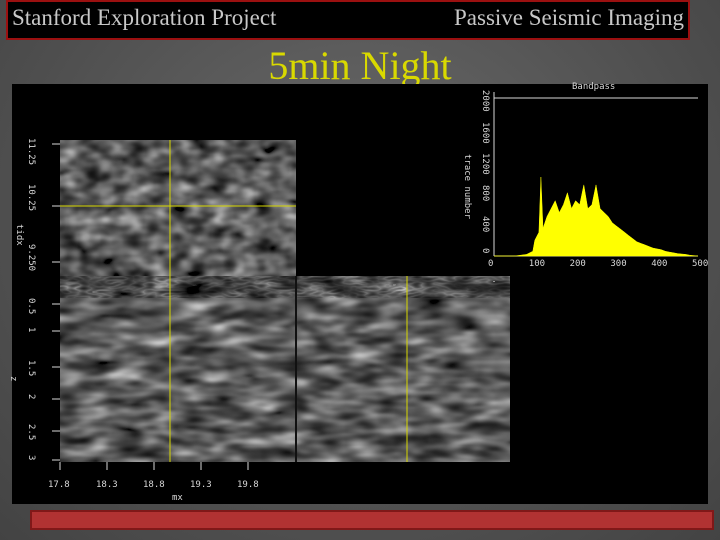 This screenshot has width=720, height=540. Describe the element at coordinates (31, 458) in the screenshot. I see `depth-axis-tick-label-5: 3` at that location.